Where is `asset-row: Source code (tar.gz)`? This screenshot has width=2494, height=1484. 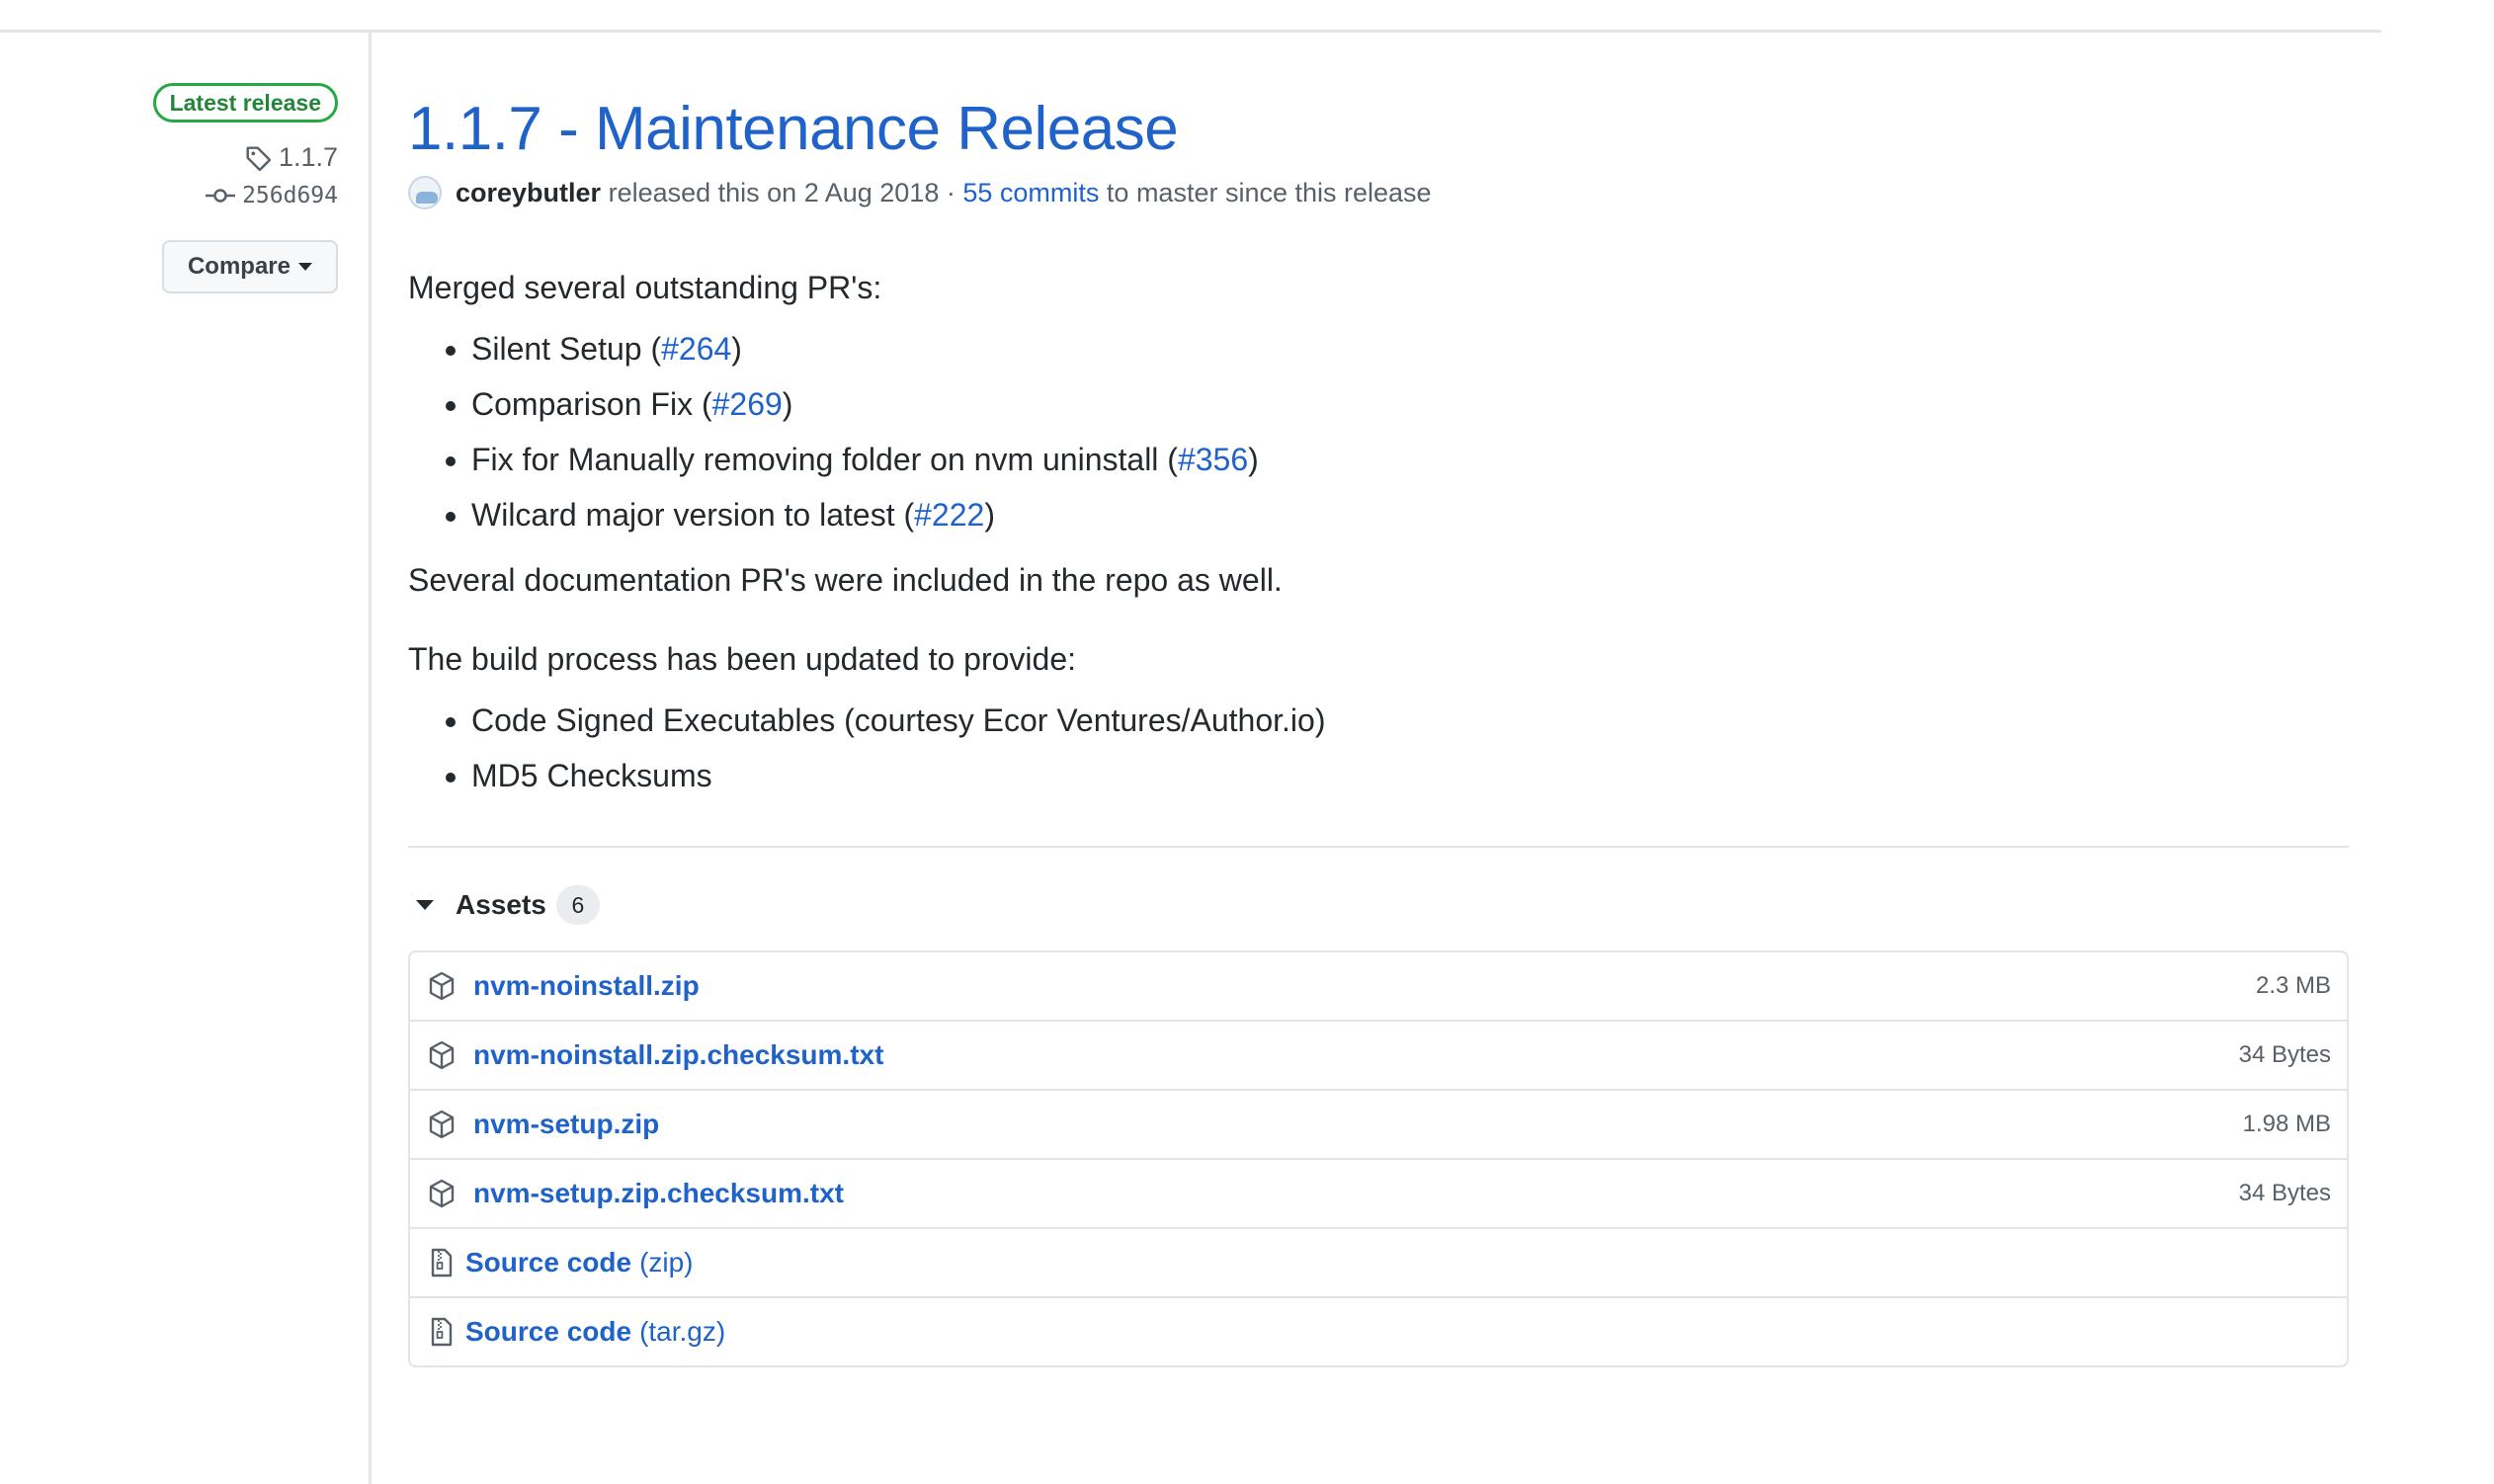
asset-row: Source code (tar.gz) is located at coordinates (1378, 1330).